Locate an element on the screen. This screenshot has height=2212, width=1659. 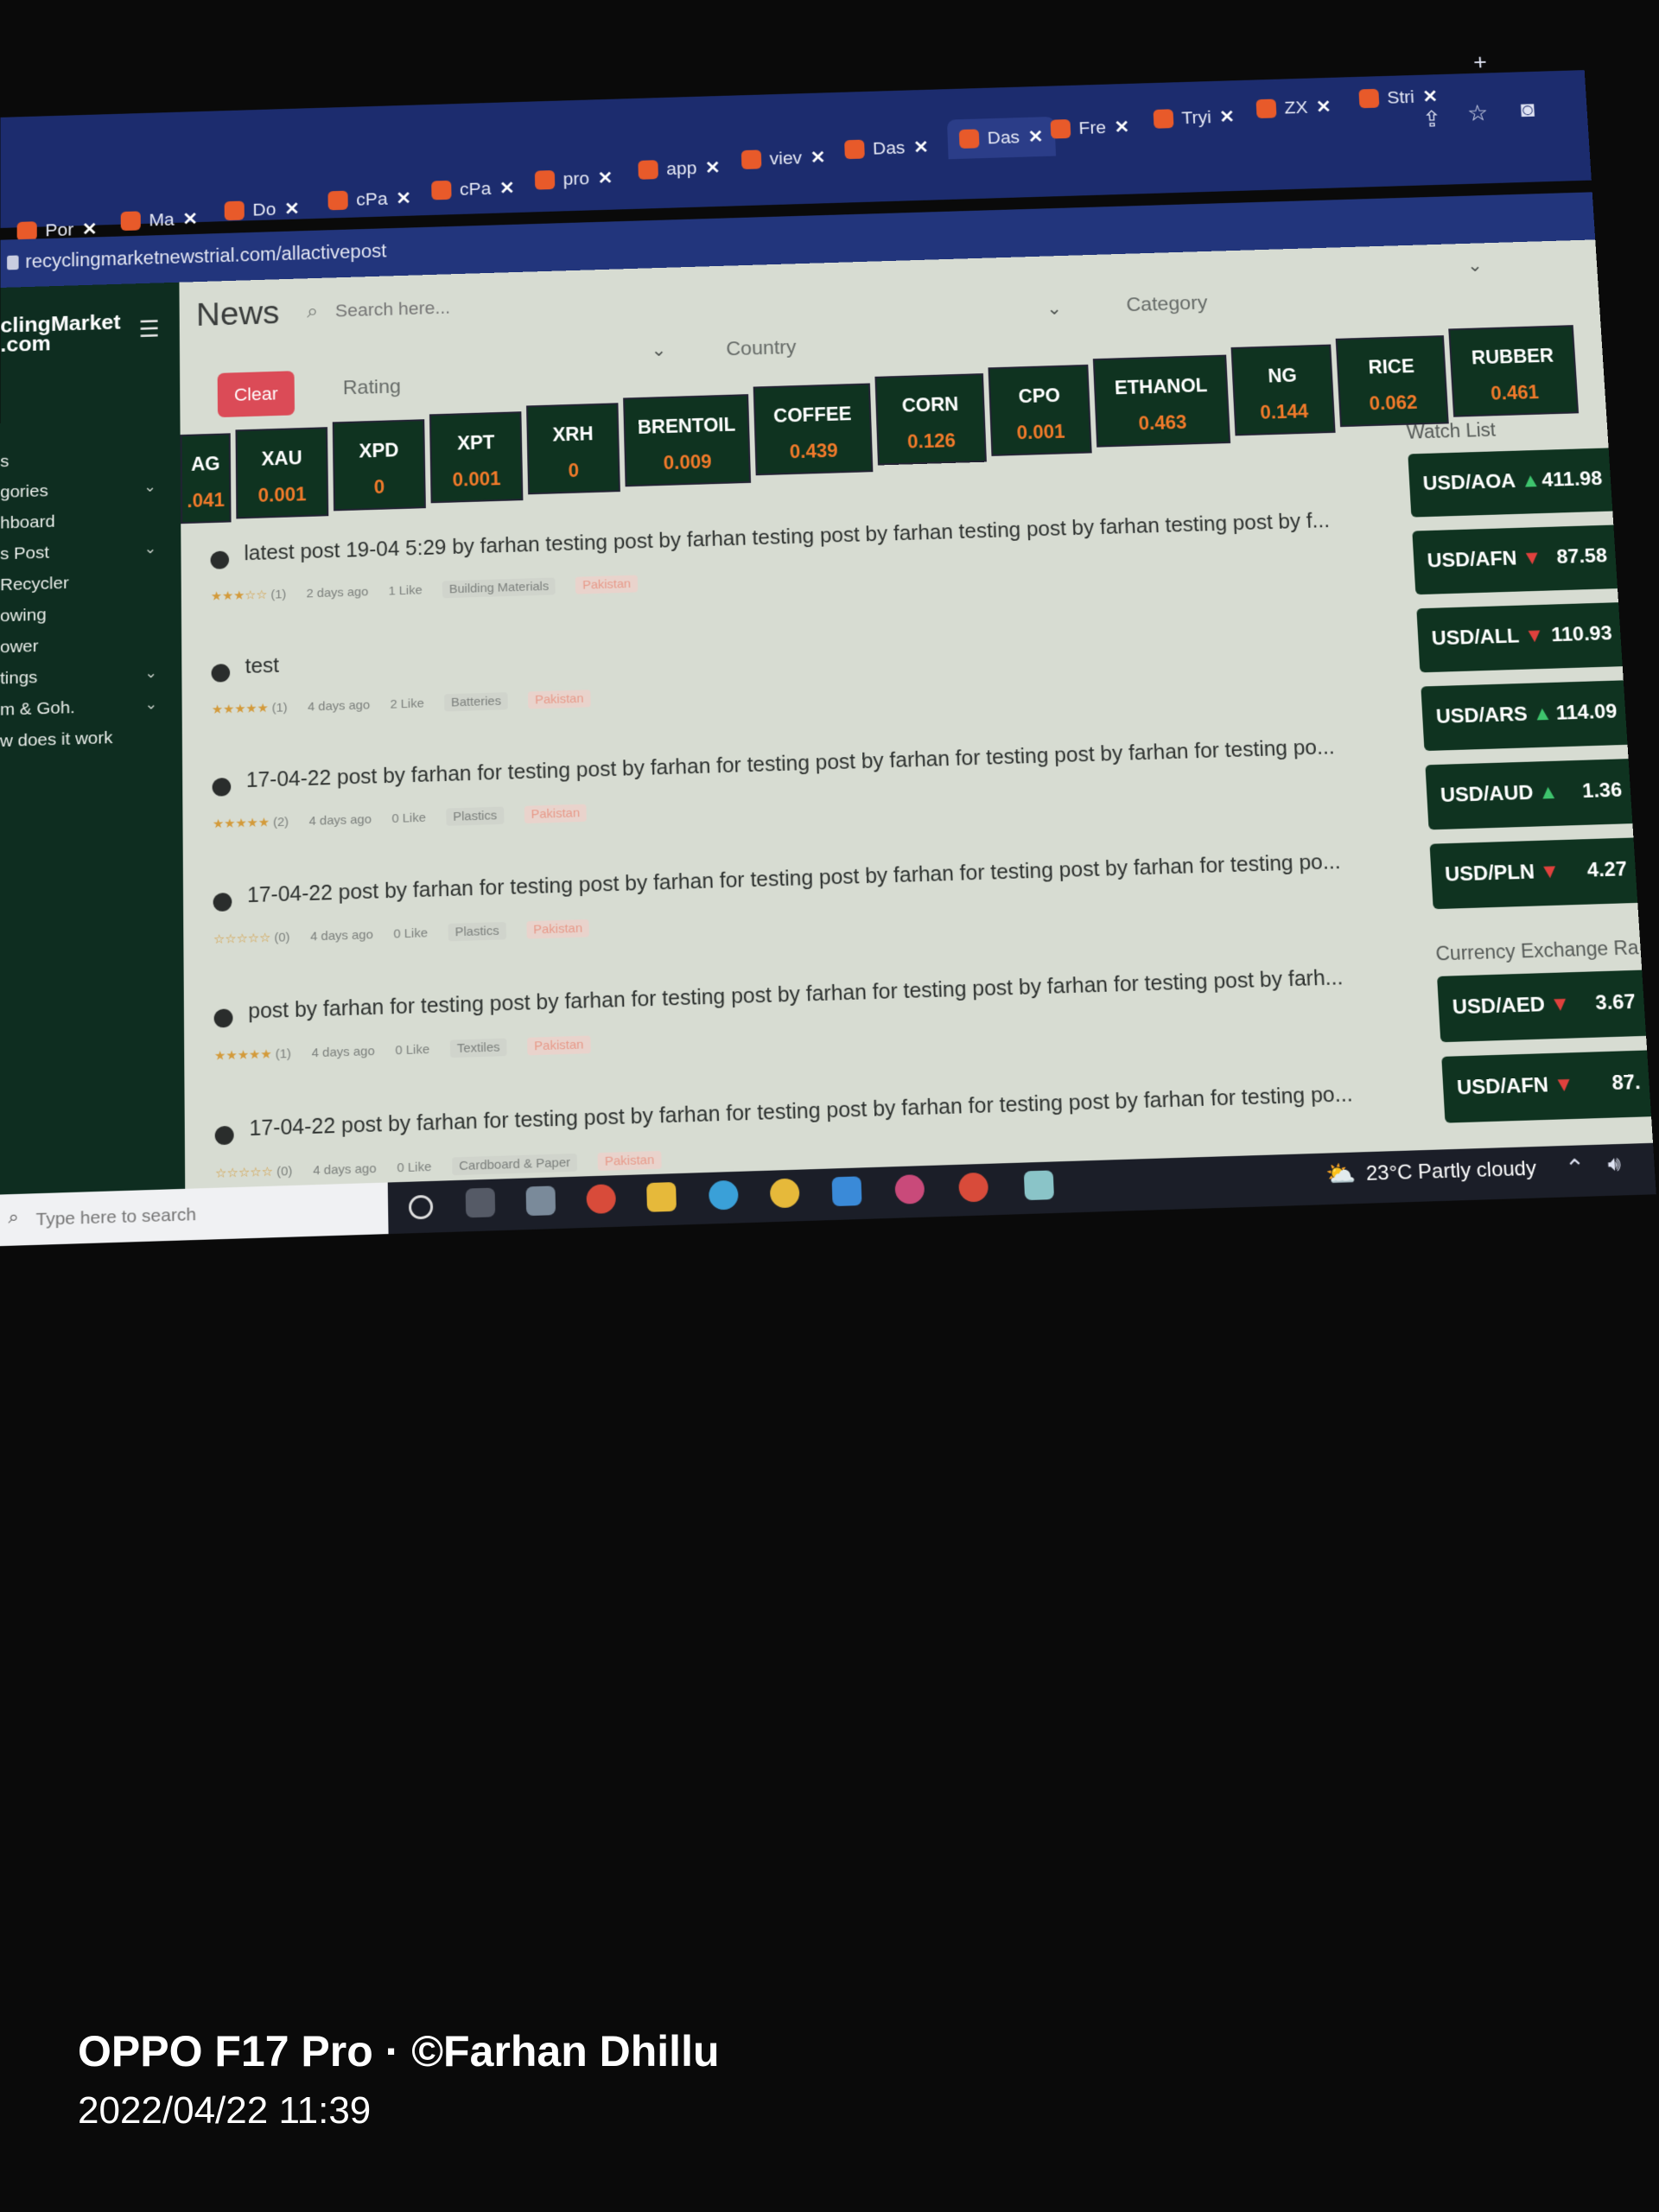
browser-tab: viev ✕ is located at coordinates (783, 158).